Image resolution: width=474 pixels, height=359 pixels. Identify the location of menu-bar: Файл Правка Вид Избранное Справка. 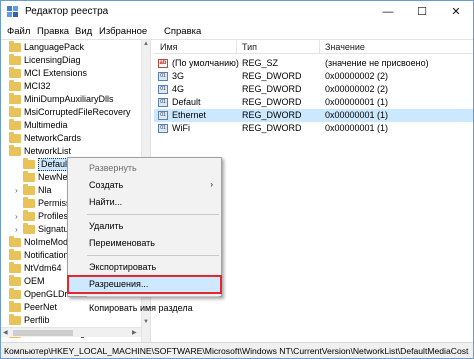
(237, 31).